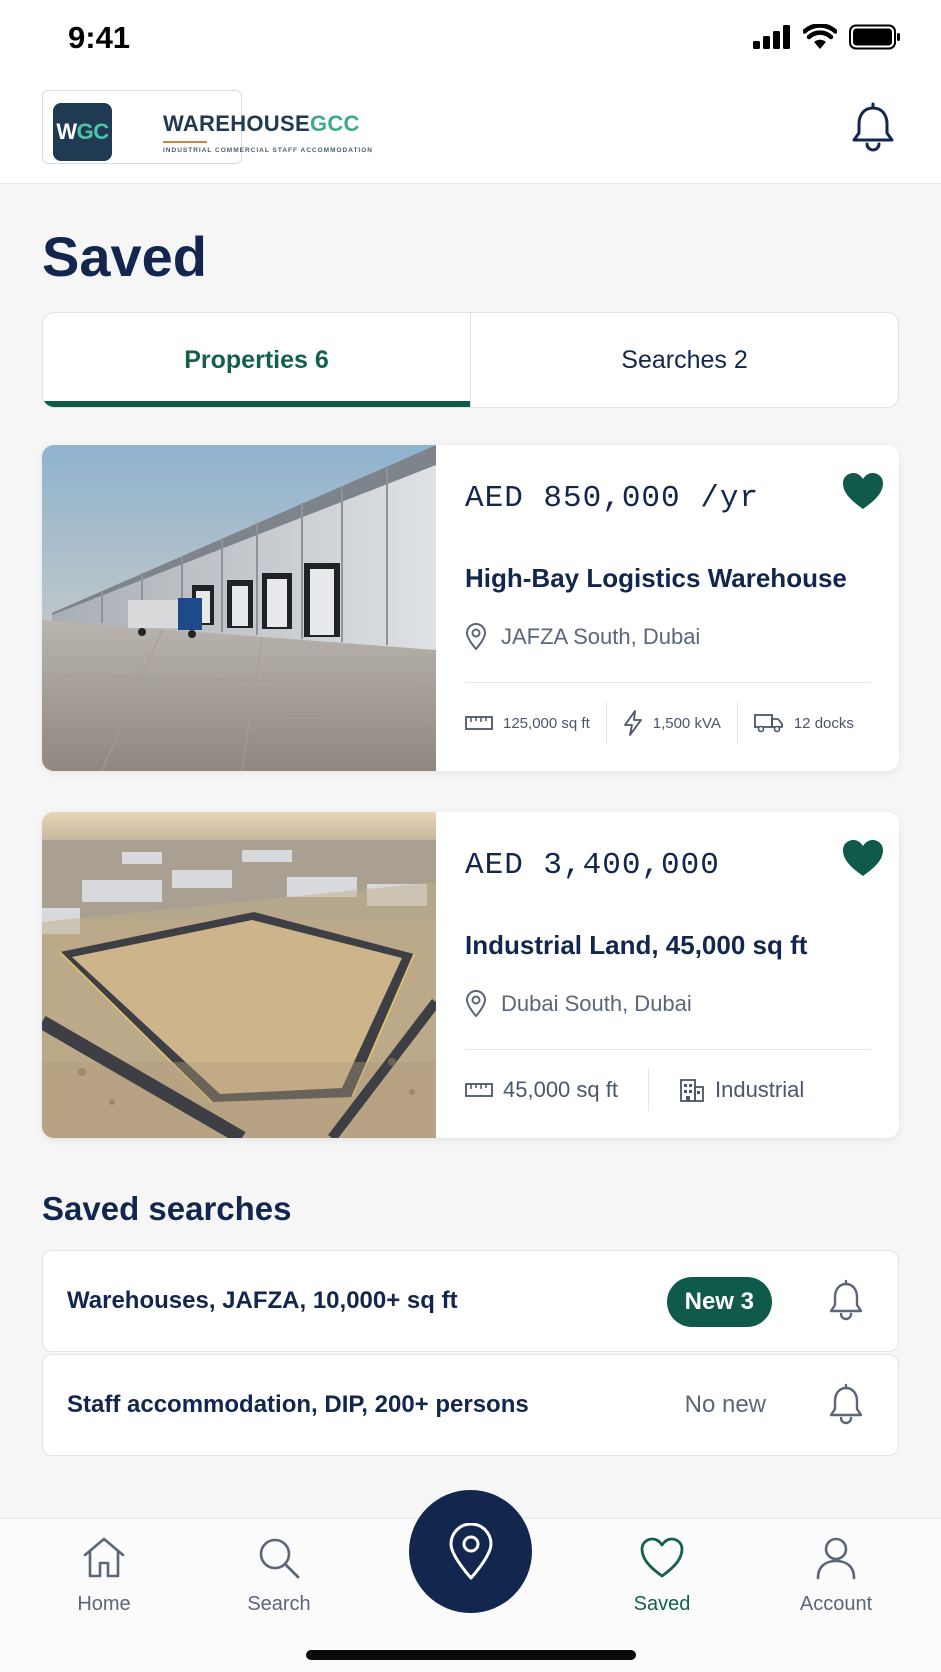 The width and height of the screenshot is (941, 1672). I want to click on status-icons, so click(827, 37).